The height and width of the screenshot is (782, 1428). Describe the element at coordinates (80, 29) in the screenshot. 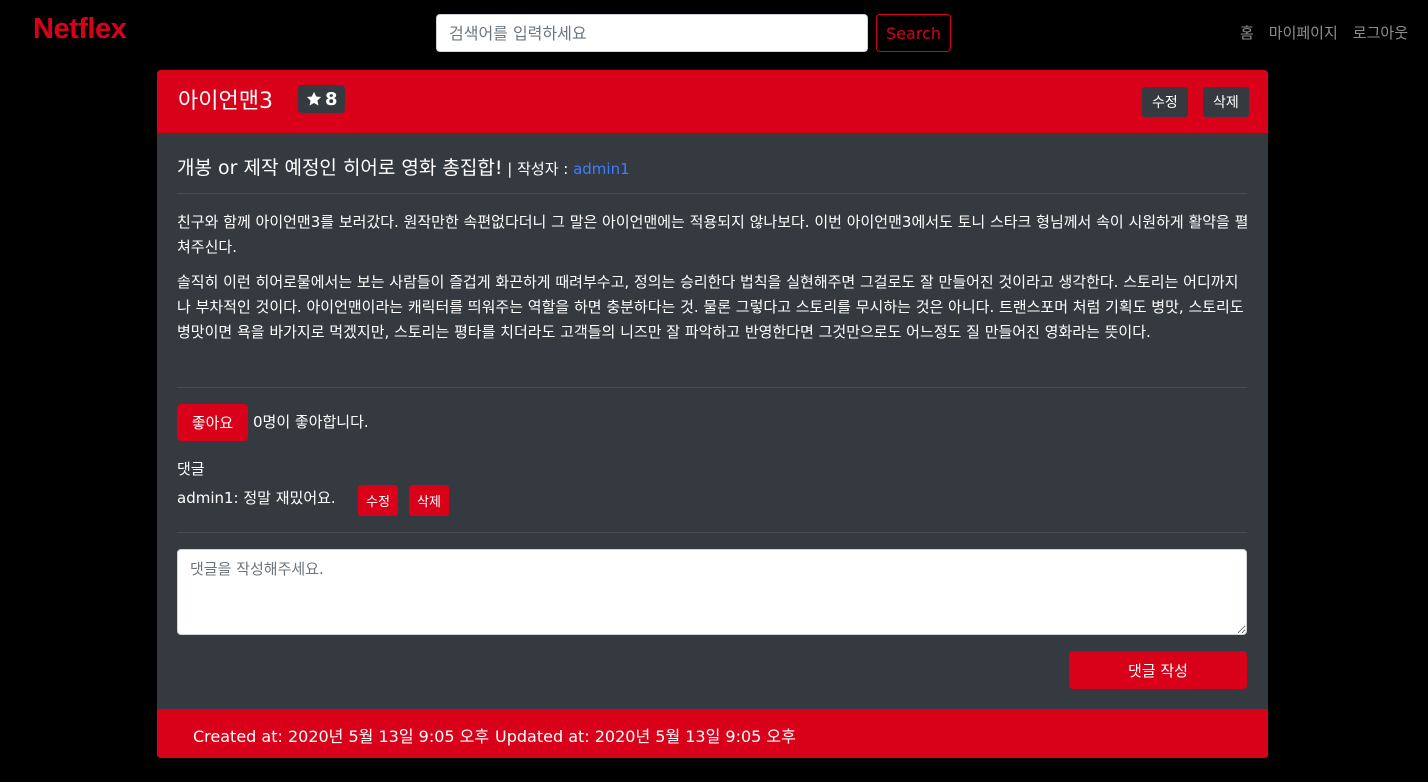

I see `brand-logo: Netflex` at that location.